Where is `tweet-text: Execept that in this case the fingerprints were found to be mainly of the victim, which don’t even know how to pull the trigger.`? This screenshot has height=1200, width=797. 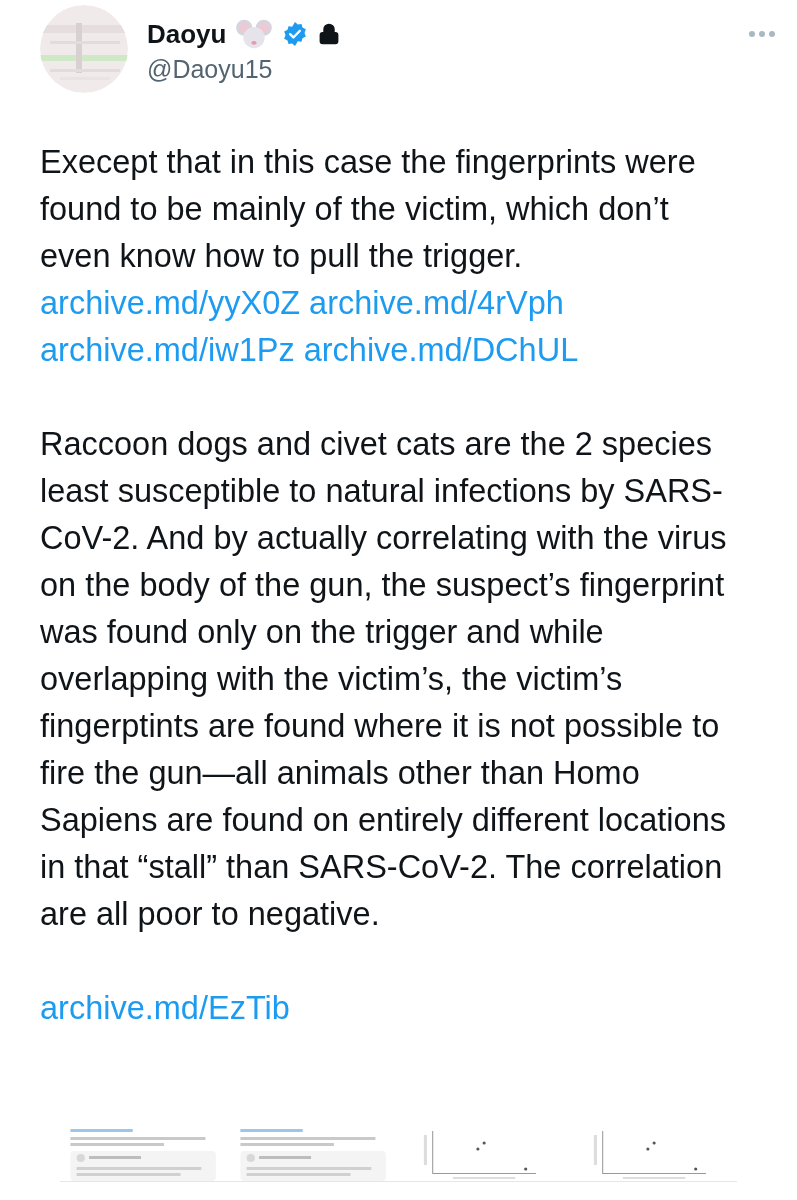 tweet-text: Execept that in this case the fingerprints were found to be mainly of the victim, which don’t even know how to pull the trigger. is located at coordinates (368, 209).